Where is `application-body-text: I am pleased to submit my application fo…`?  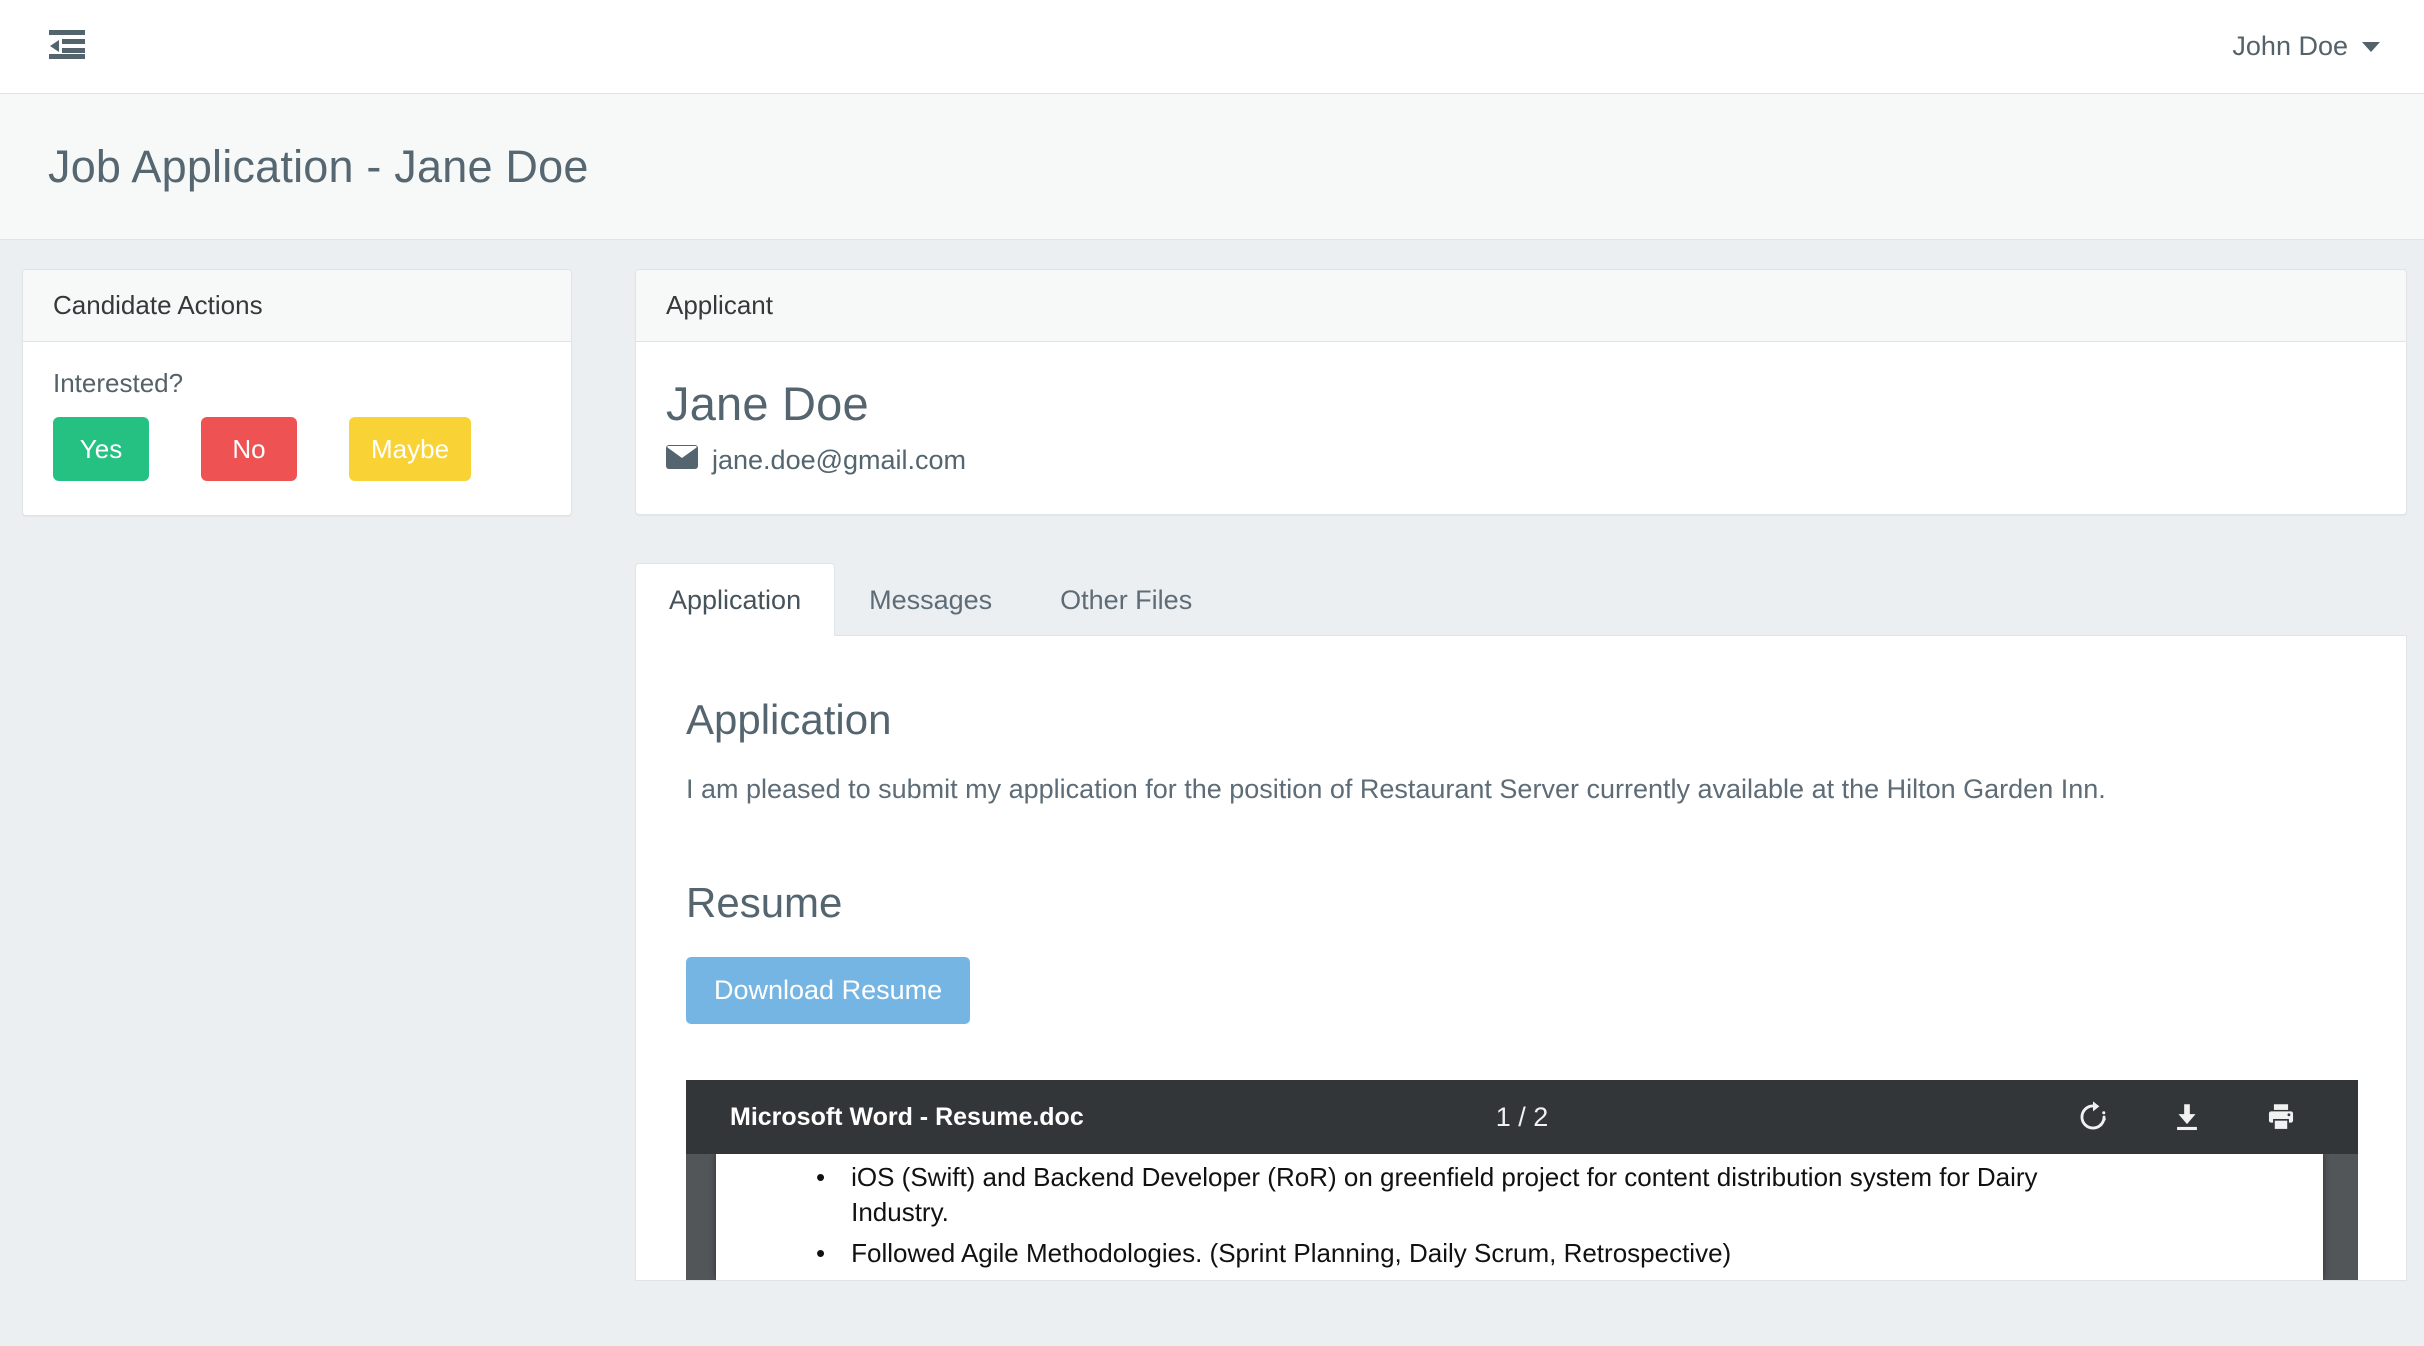 application-body-text: I am pleased to submit my application fo… is located at coordinates (1396, 789).